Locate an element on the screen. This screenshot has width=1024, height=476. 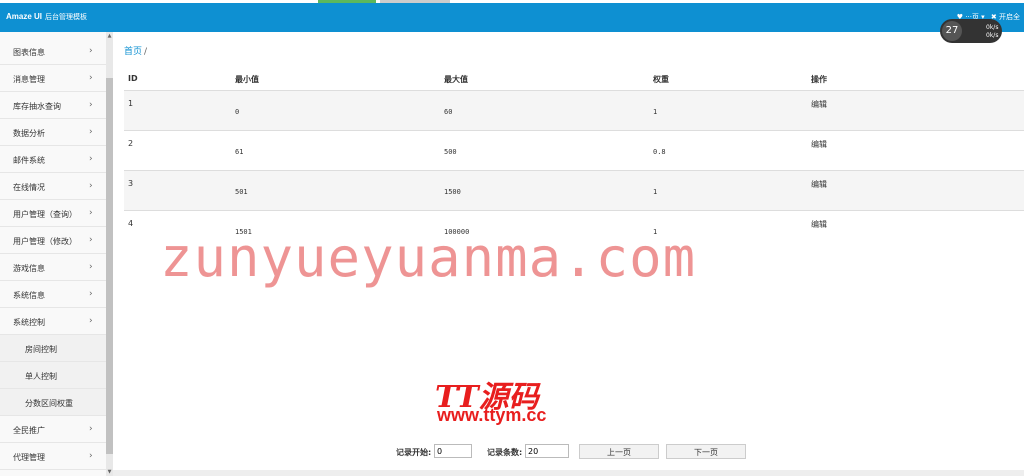
sidebar-item-label: 邮件系统 is located at coordinates (29, 160).